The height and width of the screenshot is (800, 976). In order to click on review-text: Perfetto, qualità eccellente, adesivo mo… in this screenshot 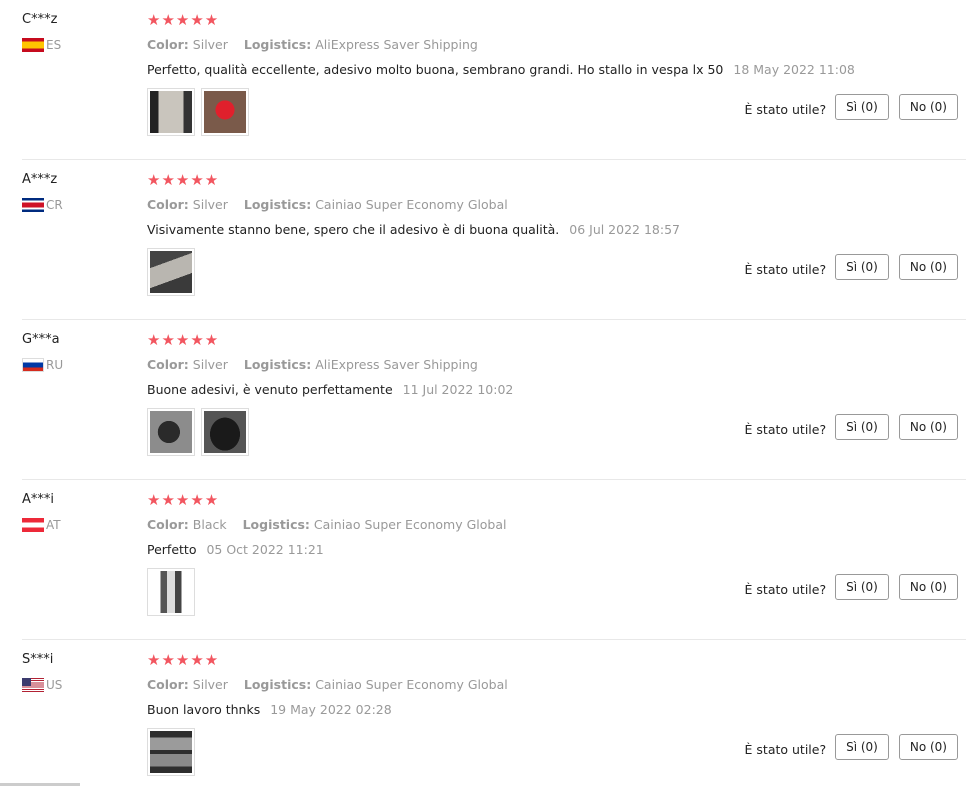, I will do `click(501, 69)`.